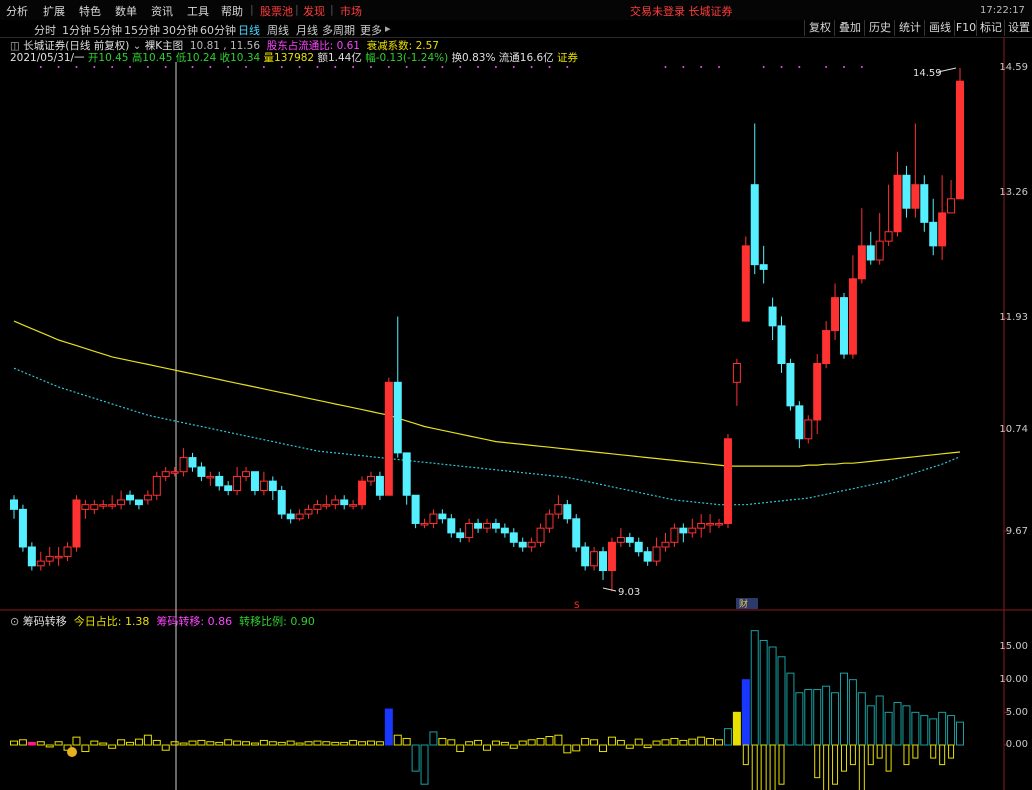  Describe the element at coordinates (609, 589) in the screenshot. I see `low-arrow` at that location.